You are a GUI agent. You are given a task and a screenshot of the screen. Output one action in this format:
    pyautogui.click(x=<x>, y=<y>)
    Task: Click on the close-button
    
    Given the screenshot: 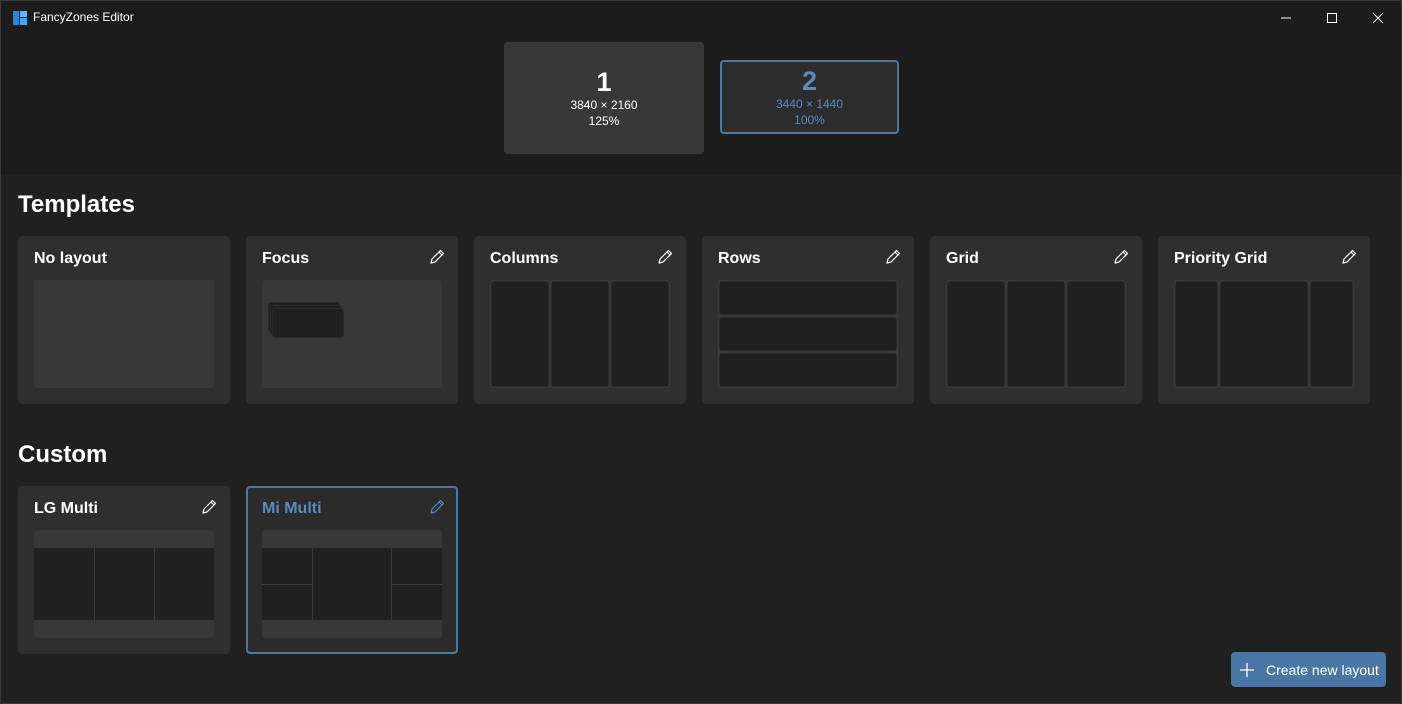 What is the action you would take?
    pyautogui.click(x=1378, y=18)
    